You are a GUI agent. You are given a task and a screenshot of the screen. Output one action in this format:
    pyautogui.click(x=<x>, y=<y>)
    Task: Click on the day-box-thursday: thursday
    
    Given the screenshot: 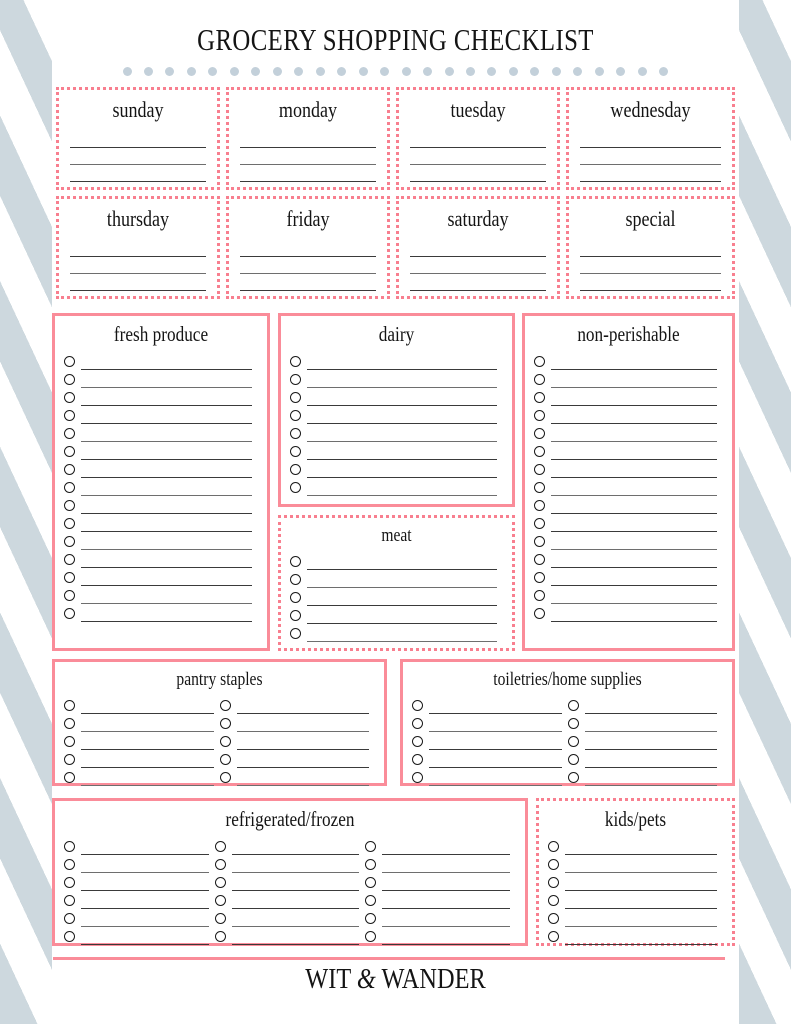 What is the action you would take?
    pyautogui.click(x=138, y=247)
    